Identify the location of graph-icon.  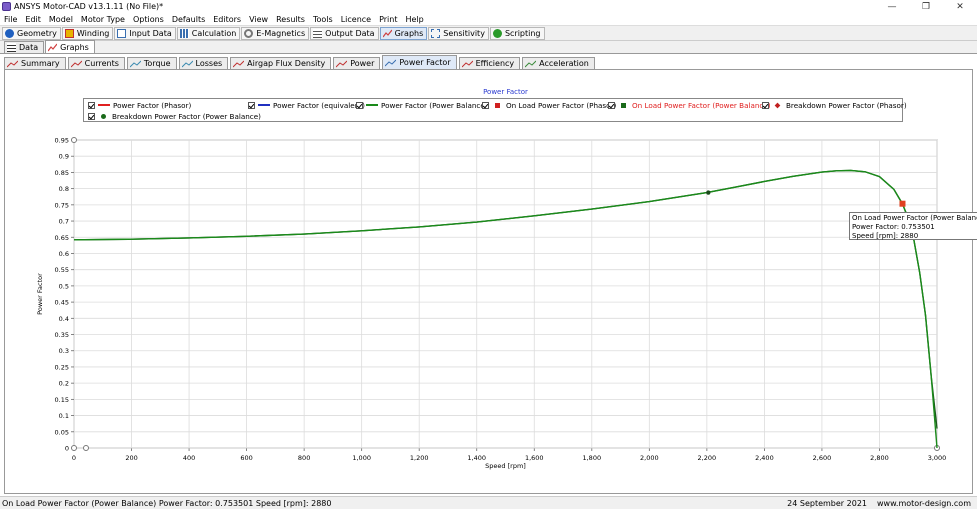
(387, 33).